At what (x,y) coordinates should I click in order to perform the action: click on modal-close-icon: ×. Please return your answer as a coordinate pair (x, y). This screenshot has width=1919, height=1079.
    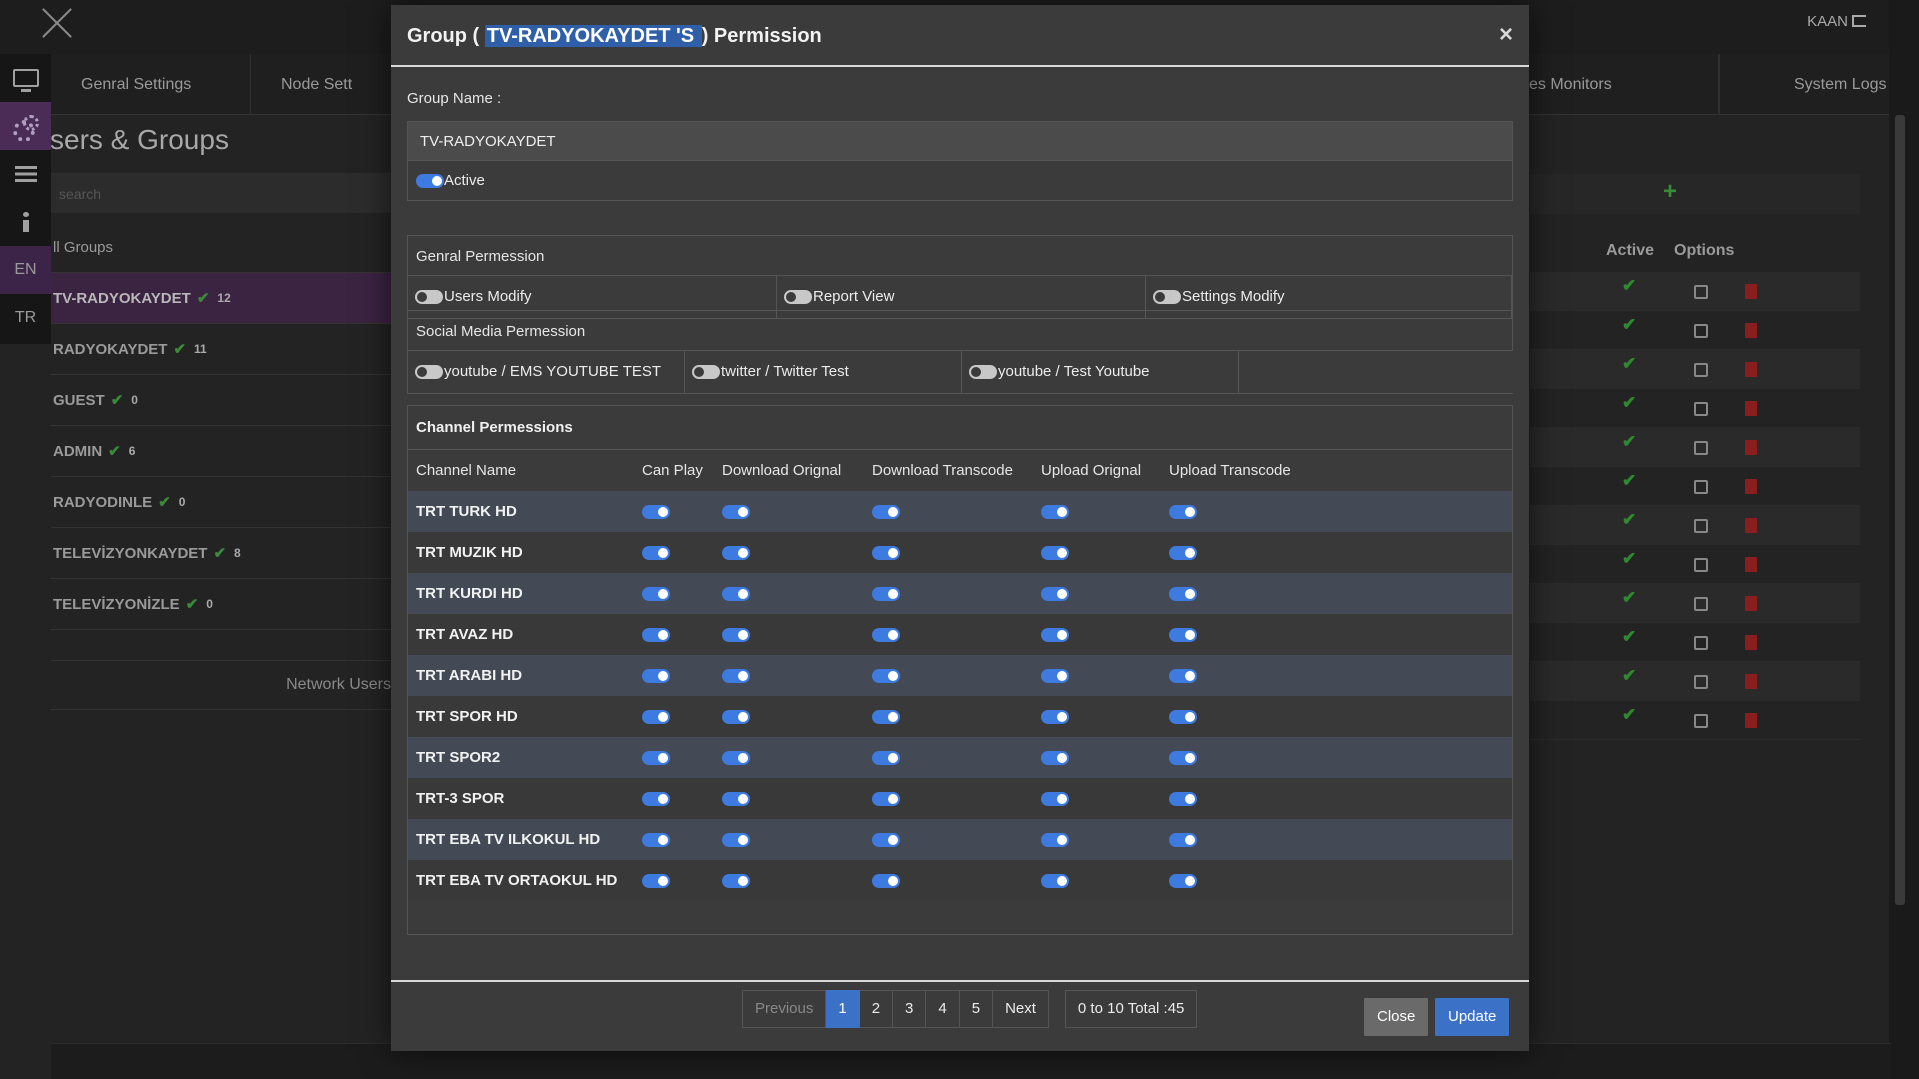
    Looking at the image, I should click on (1506, 35).